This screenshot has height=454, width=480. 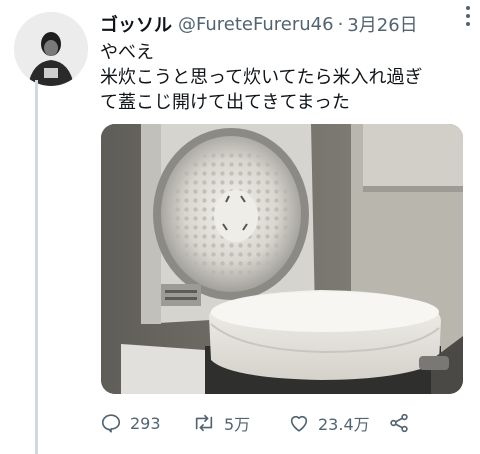 I want to click on reply-button: 293, so click(x=130, y=423).